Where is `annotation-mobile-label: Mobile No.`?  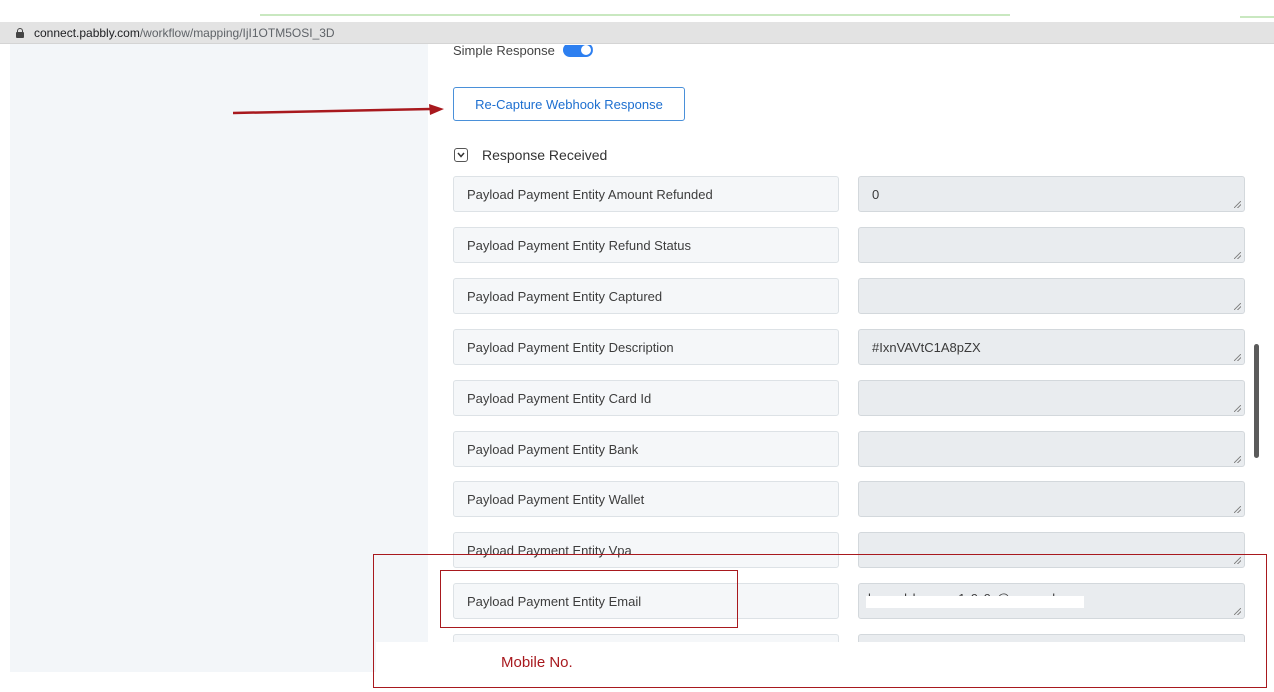 annotation-mobile-label: Mobile No. is located at coordinates (537, 662).